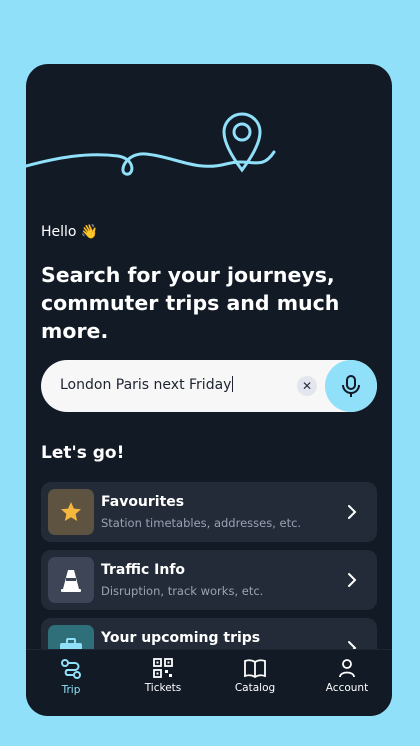 The width and height of the screenshot is (420, 746). I want to click on card-title: Your upcoming trips, so click(181, 638).